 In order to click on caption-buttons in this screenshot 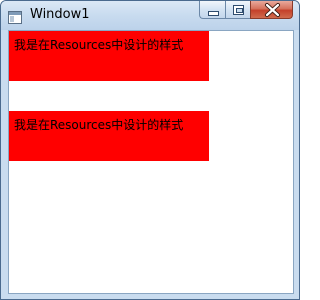, I will do `click(246, 10)`.